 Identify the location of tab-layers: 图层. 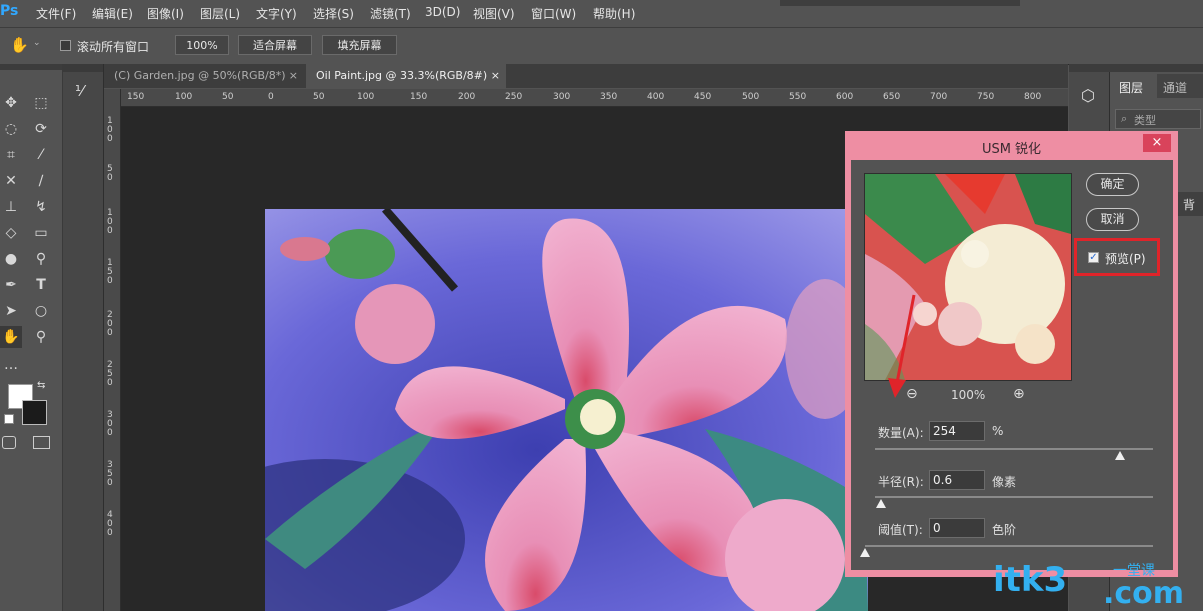
(1133, 86).